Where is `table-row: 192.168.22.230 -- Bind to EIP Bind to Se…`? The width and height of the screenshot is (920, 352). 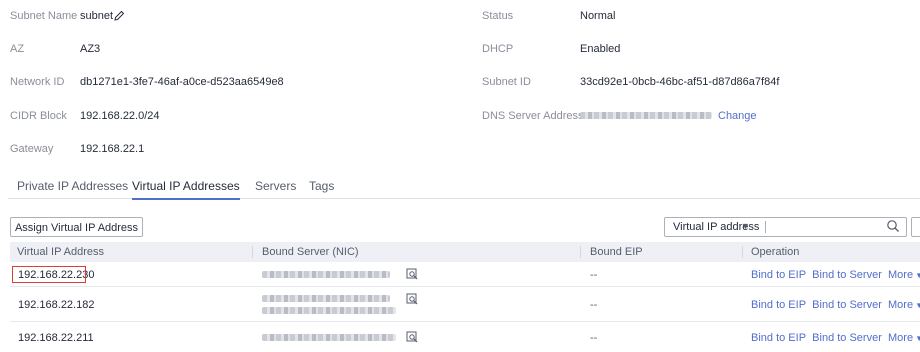 table-row: 192.168.22.230 -- Bind to EIP Bind to Se… is located at coordinates (465, 274).